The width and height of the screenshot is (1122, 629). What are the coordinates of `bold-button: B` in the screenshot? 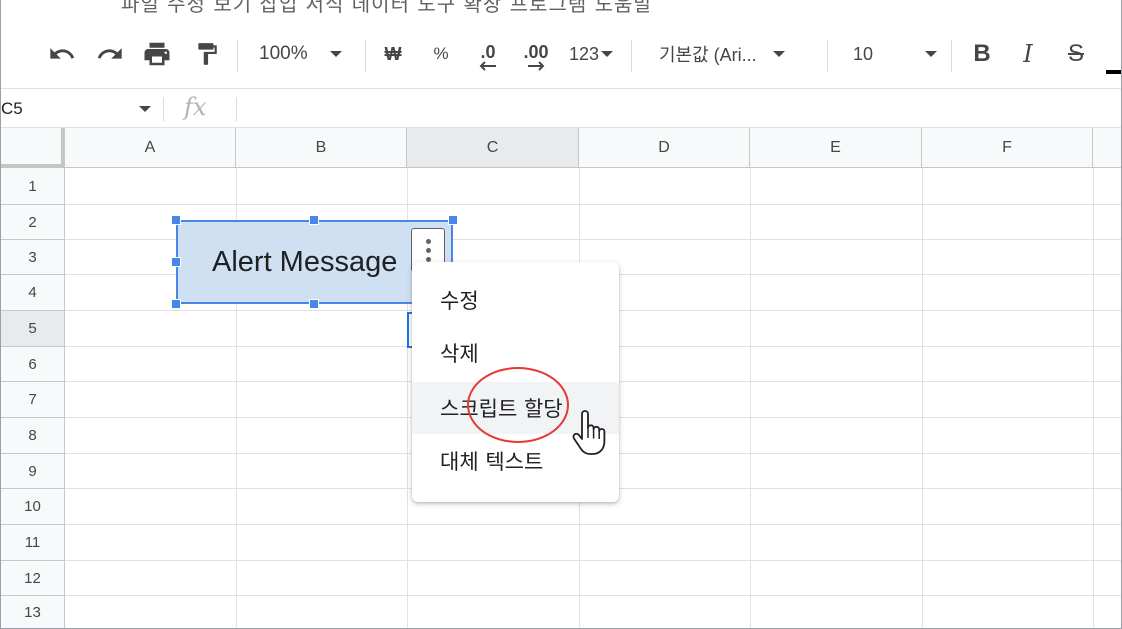 It's located at (982, 54).